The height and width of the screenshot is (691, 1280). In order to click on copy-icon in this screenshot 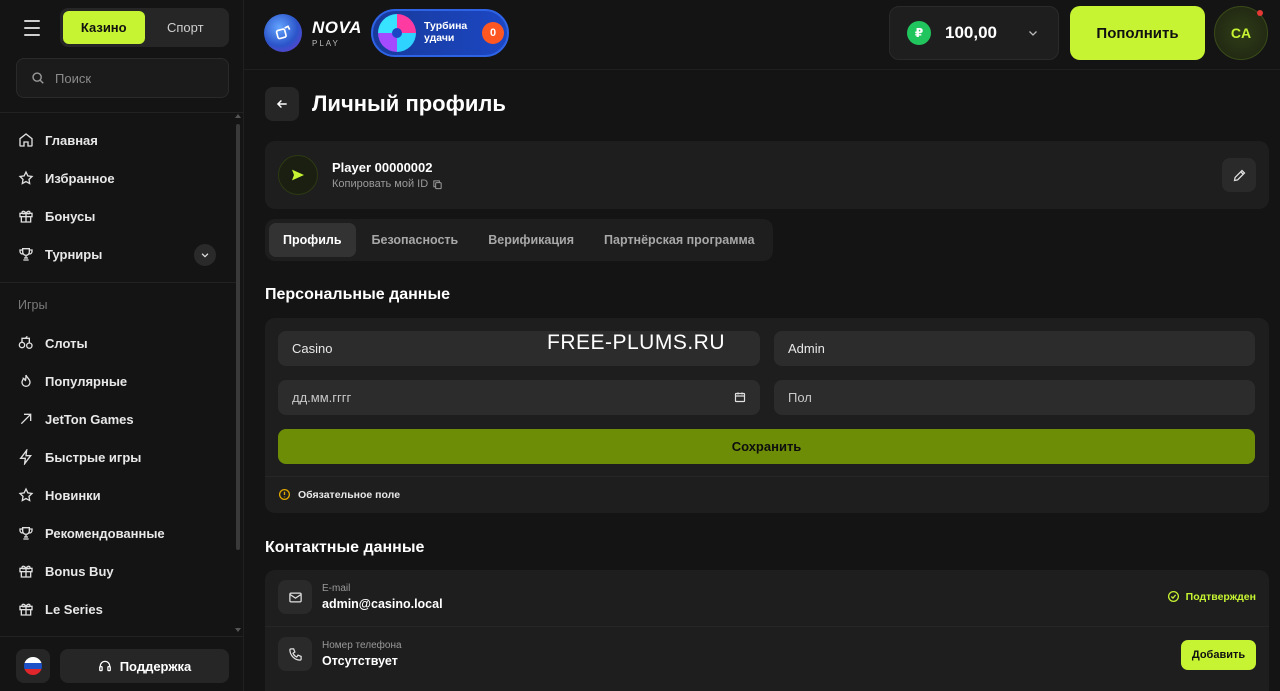, I will do `click(437, 184)`.